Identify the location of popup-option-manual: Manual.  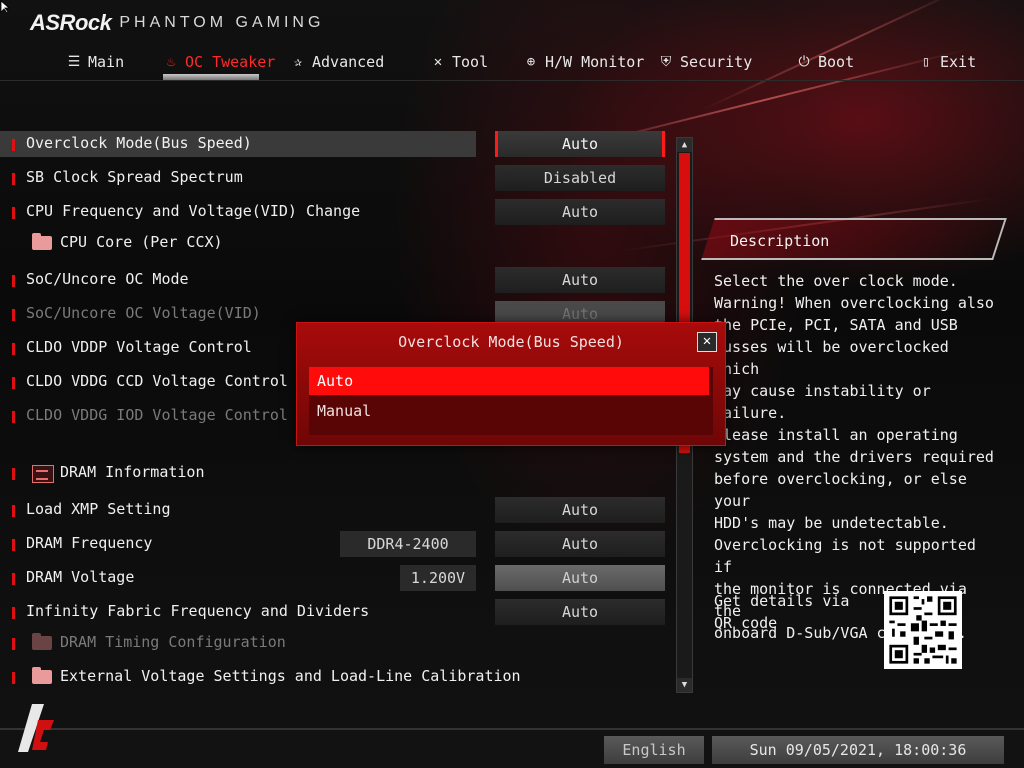
(511, 411).